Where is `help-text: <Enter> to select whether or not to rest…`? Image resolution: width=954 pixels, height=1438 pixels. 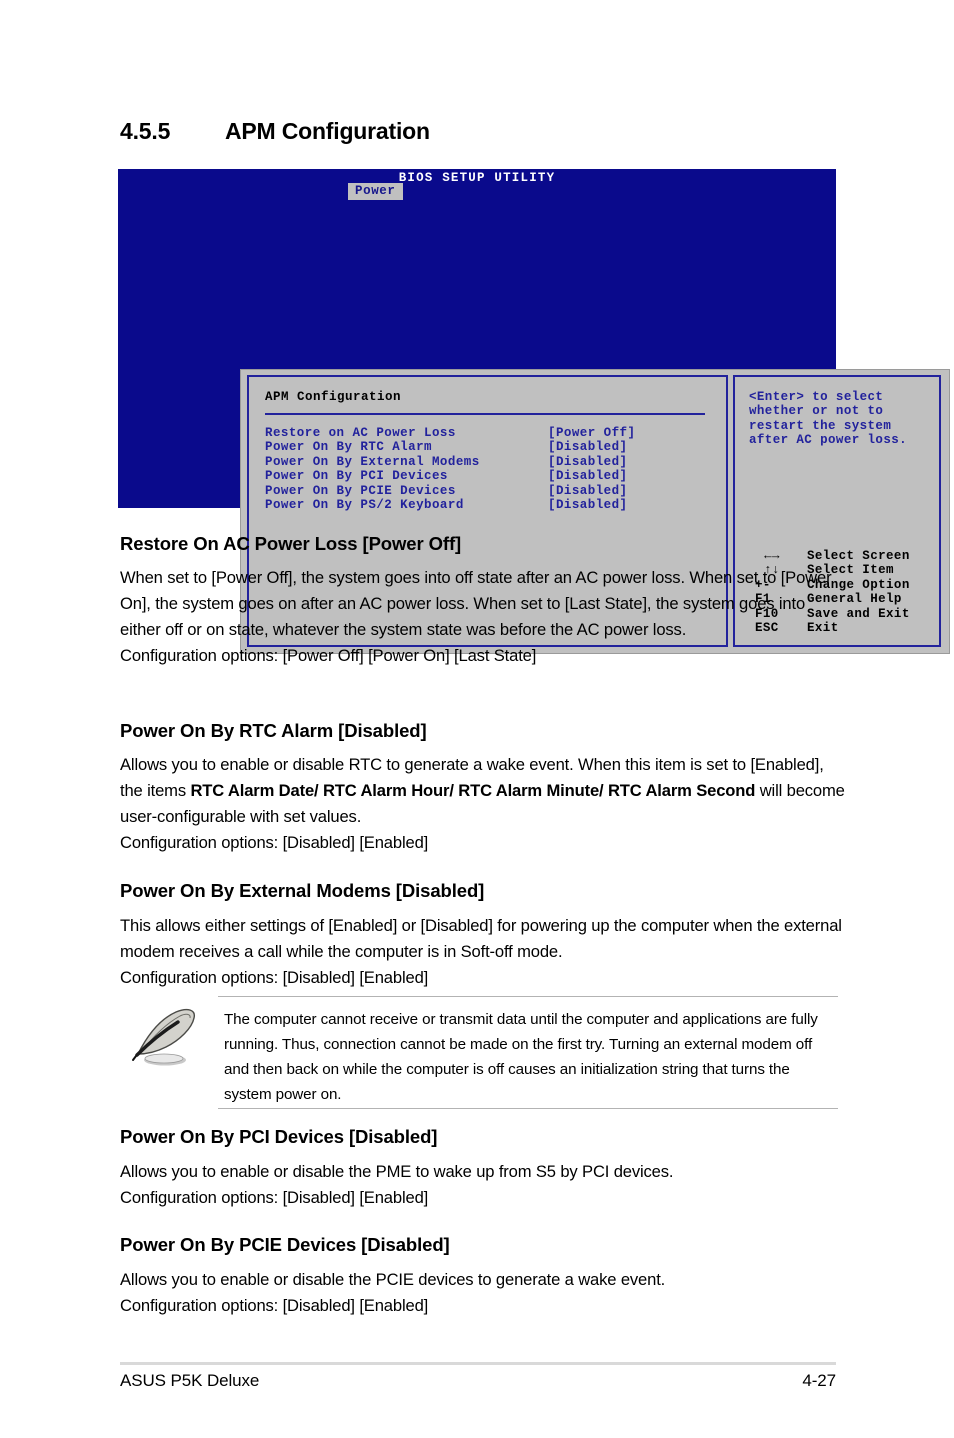 help-text: <Enter> to select whether or not to rest… is located at coordinates (828, 419).